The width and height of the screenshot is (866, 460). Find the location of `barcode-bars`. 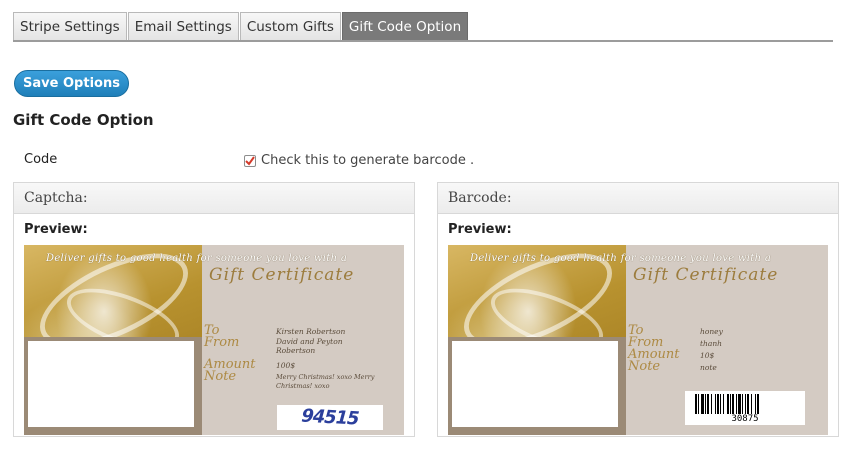

barcode-bars is located at coordinates (727, 404).